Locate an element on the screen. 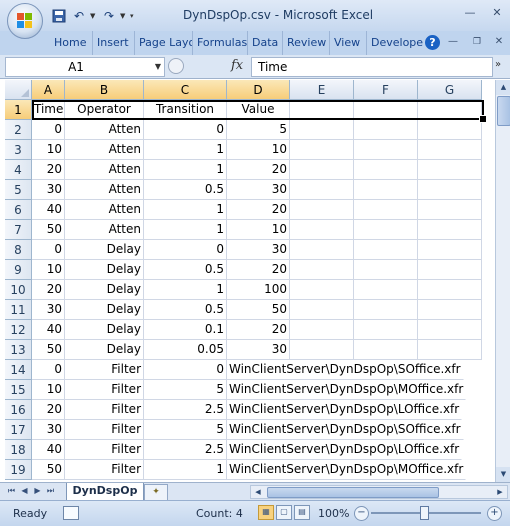 This screenshot has height=526, width=510. tab-home: Home is located at coordinates (71, 43).